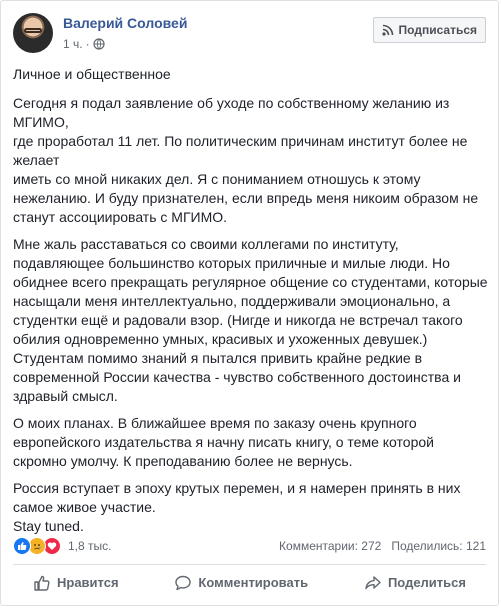 The height and width of the screenshot is (608, 501). Describe the element at coordinates (387, 30) in the screenshot. I see `rss-icon` at that location.